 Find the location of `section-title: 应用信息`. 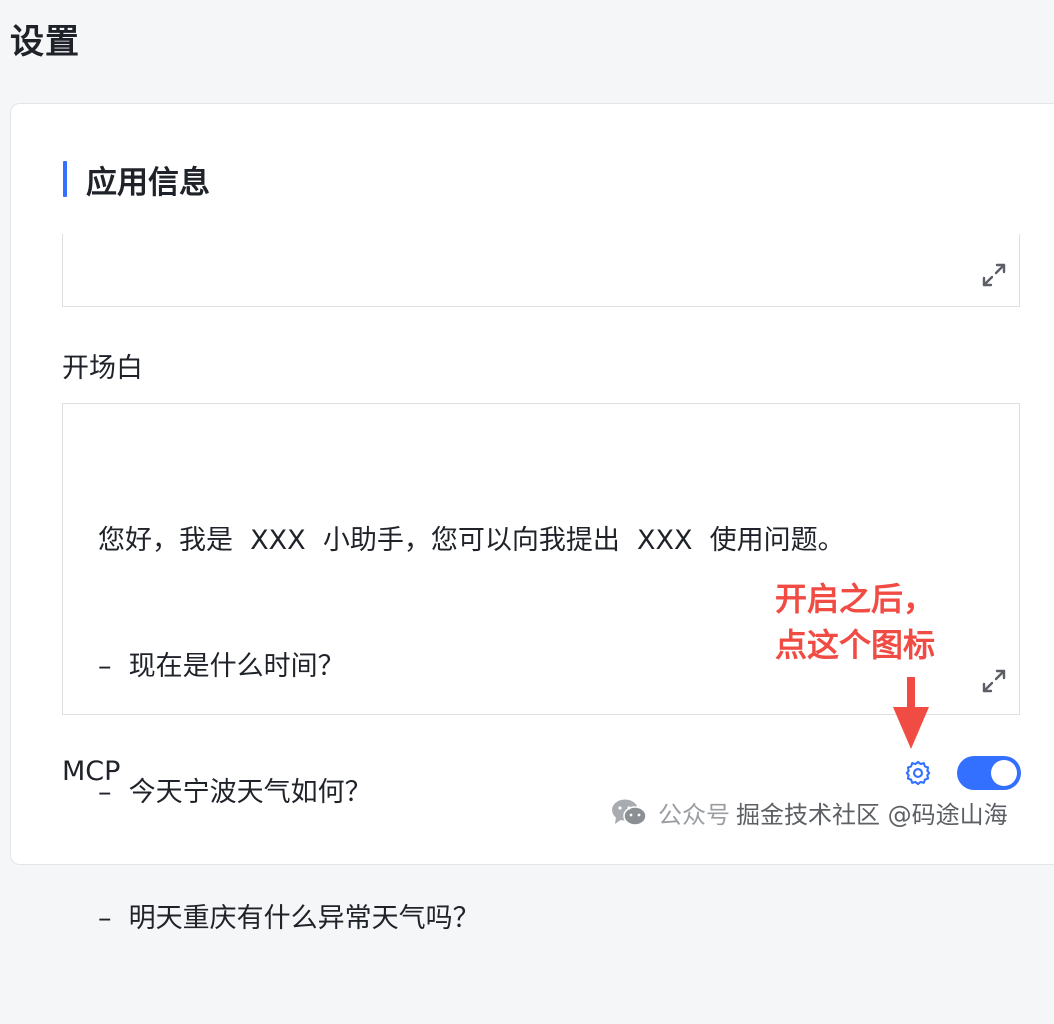

section-title: 应用信息 is located at coordinates (148, 182).